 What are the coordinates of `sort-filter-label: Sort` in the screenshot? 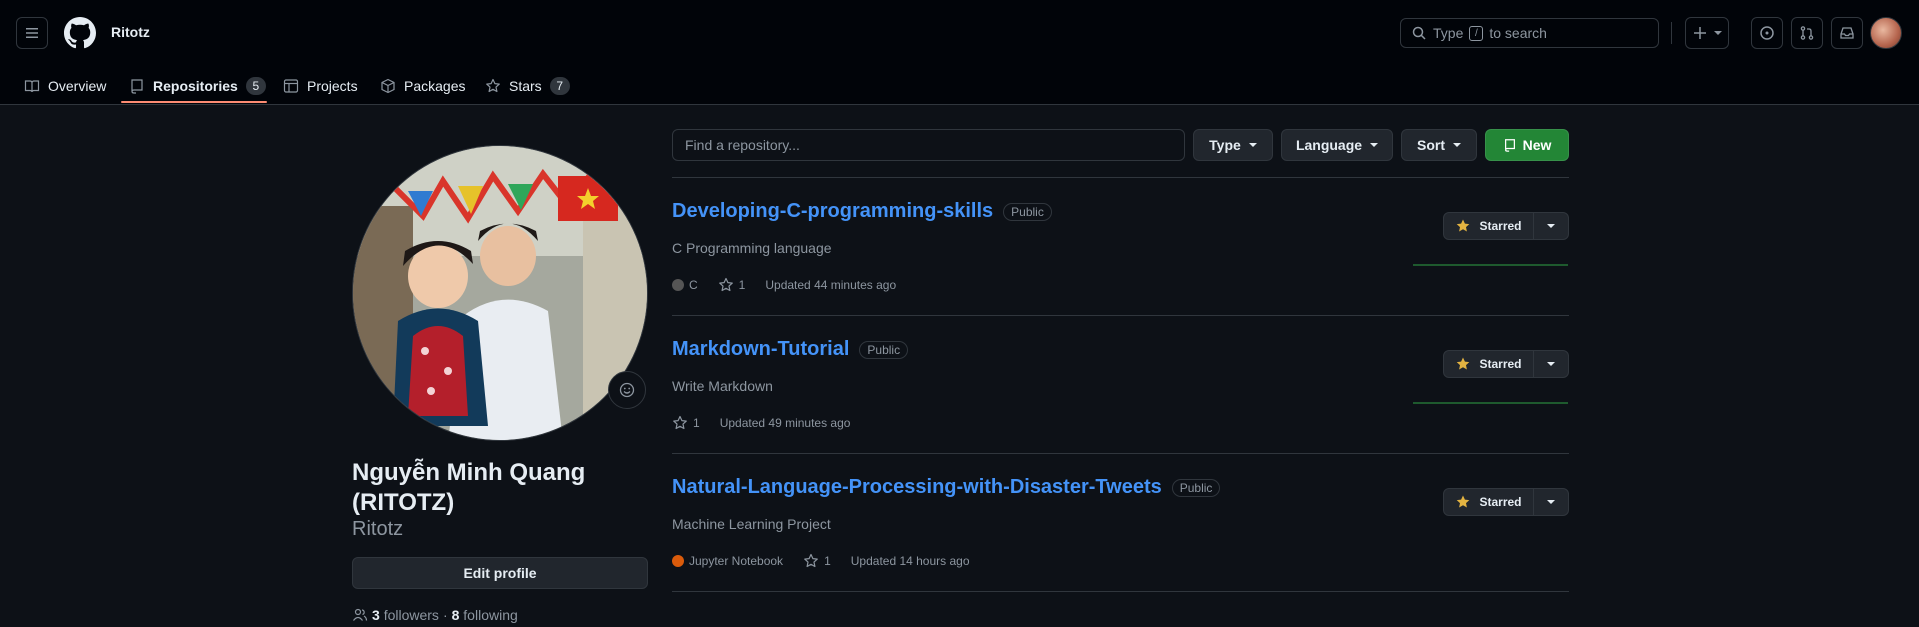 It's located at (1431, 145).